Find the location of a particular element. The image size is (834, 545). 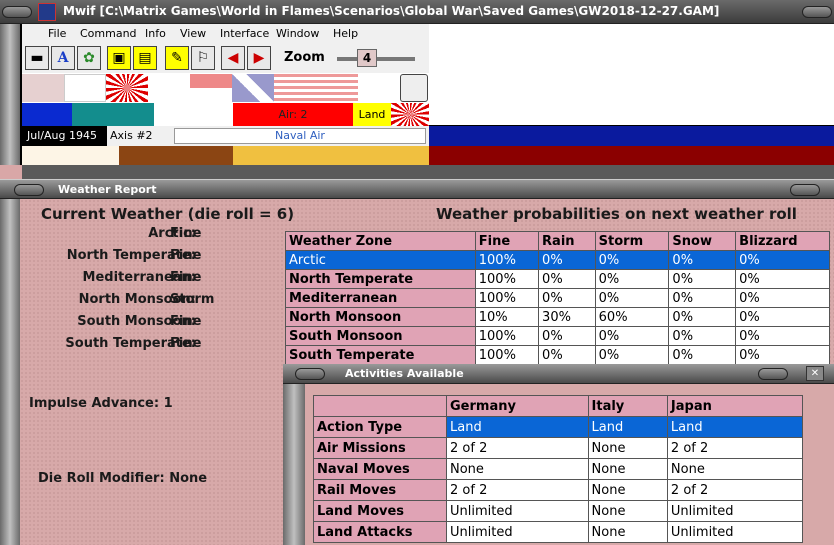

flag-china-icon is located at coordinates (211, 88).